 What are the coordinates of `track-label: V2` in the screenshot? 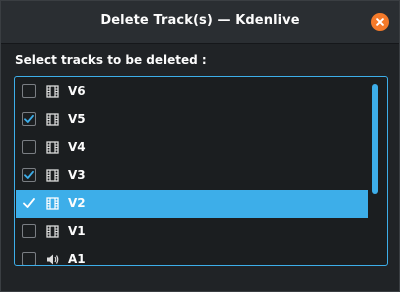 It's located at (77, 203).